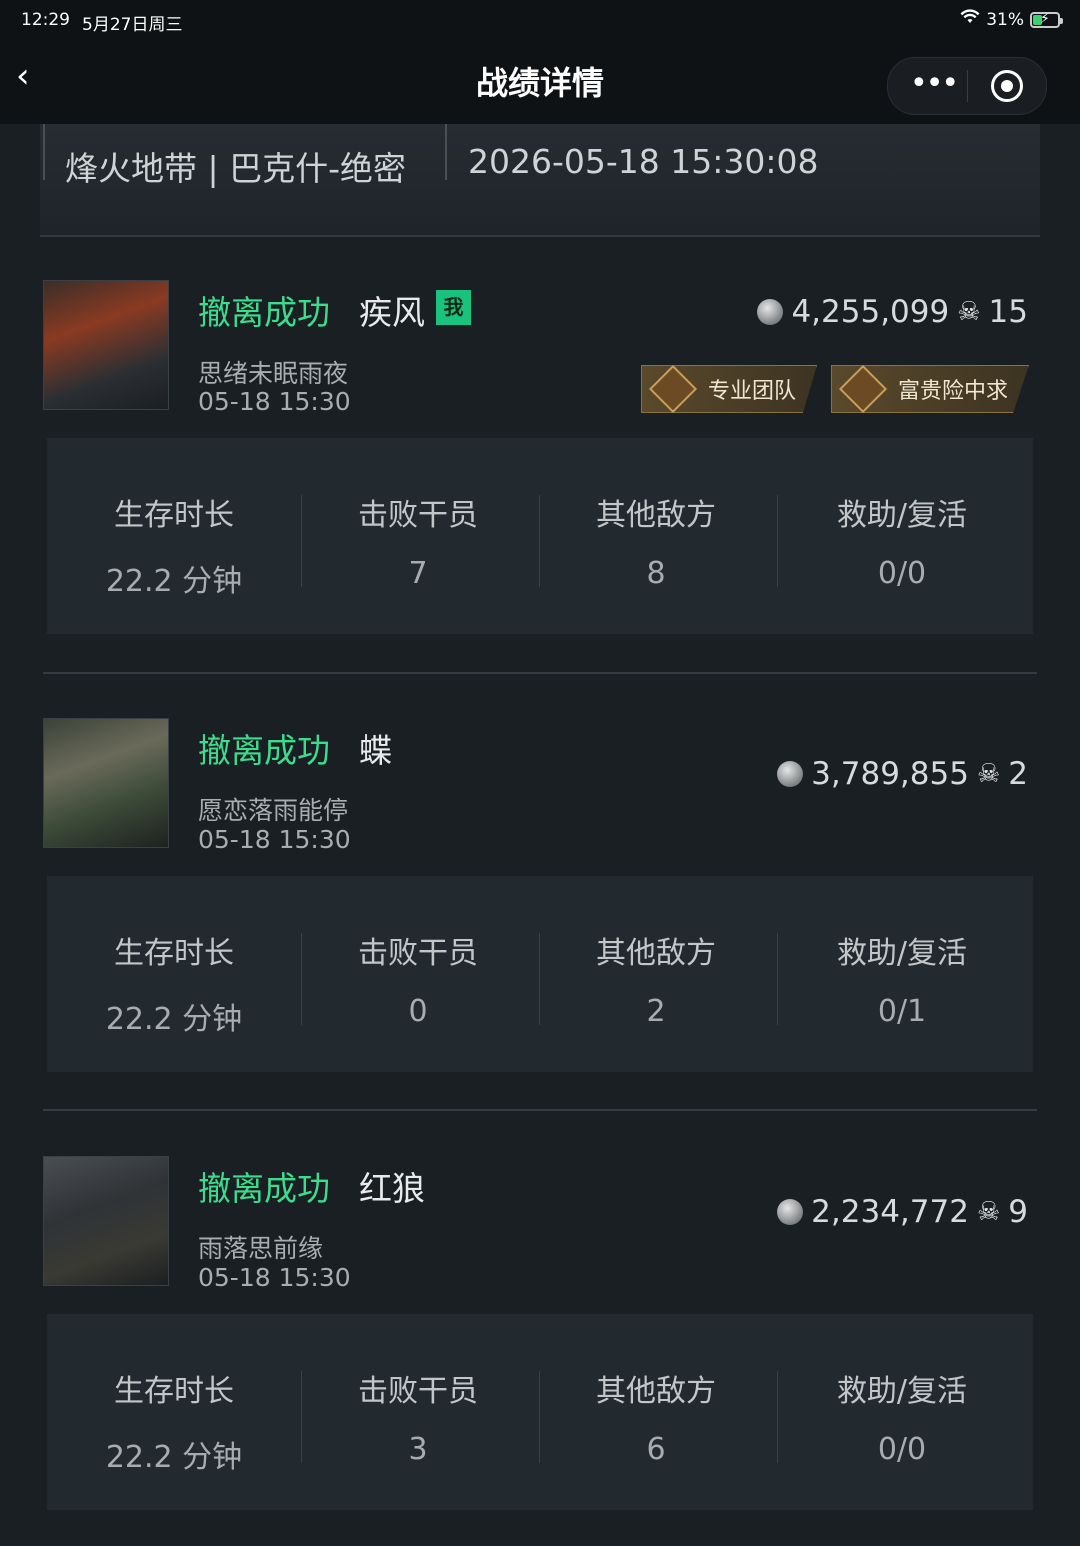  Describe the element at coordinates (656, 974) in the screenshot. I see `stat-other-enemies: 其他敌方 2` at that location.